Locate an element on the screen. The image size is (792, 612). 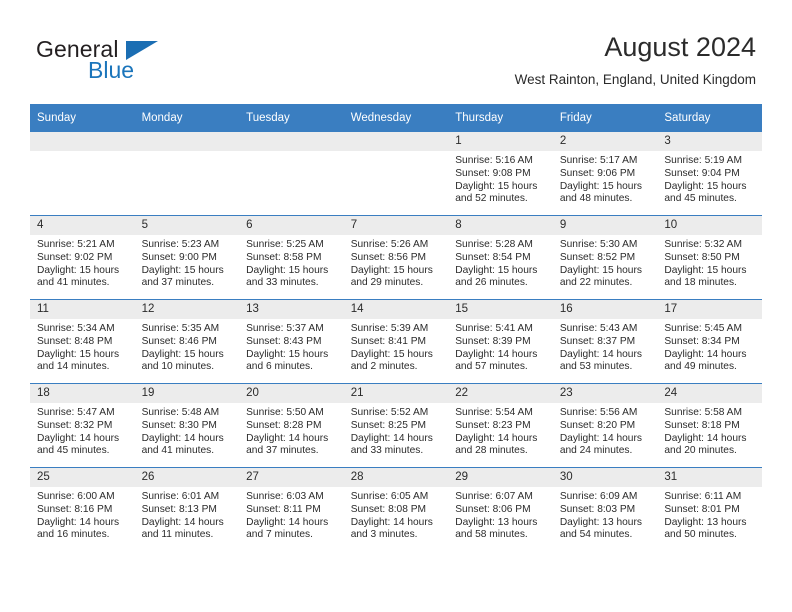
sunset-time: Sunset: 8:48 PM is located at coordinates (75, 341).